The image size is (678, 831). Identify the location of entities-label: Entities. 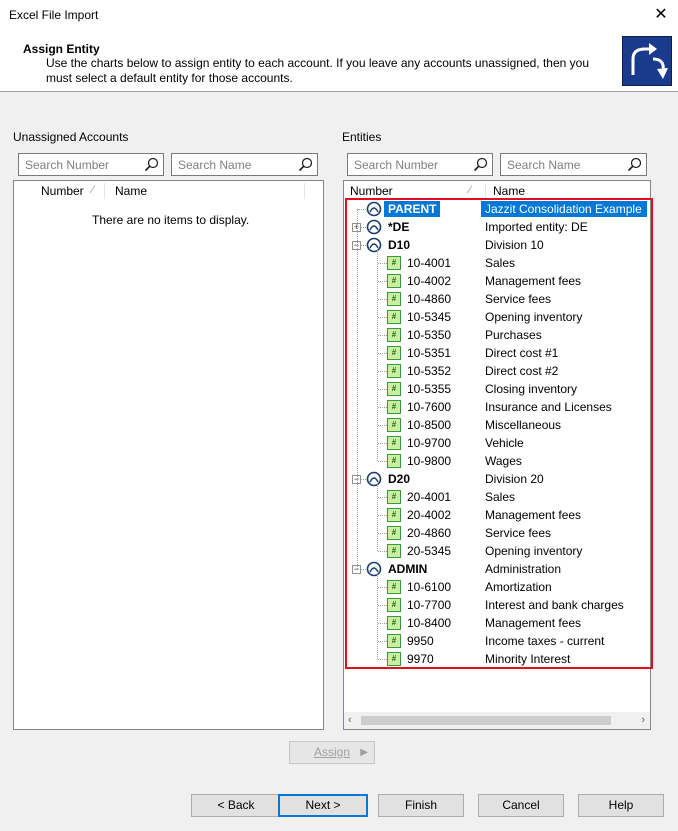
(362, 137).